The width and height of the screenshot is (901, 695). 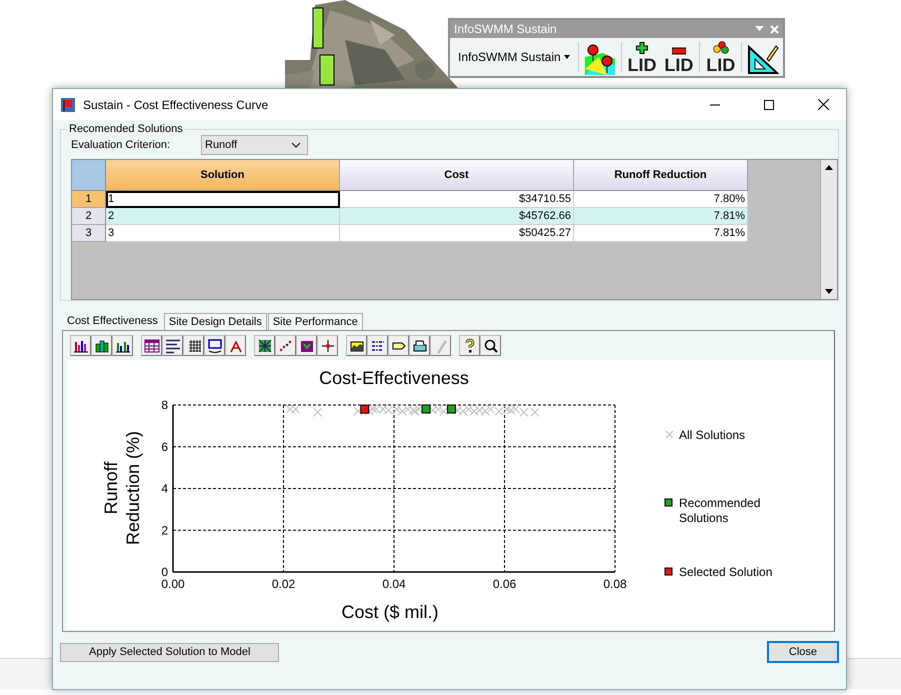 What do you see at coordinates (506, 29) in the screenshot?
I see `toolbar-title: InfoSWMM Sustain` at bounding box center [506, 29].